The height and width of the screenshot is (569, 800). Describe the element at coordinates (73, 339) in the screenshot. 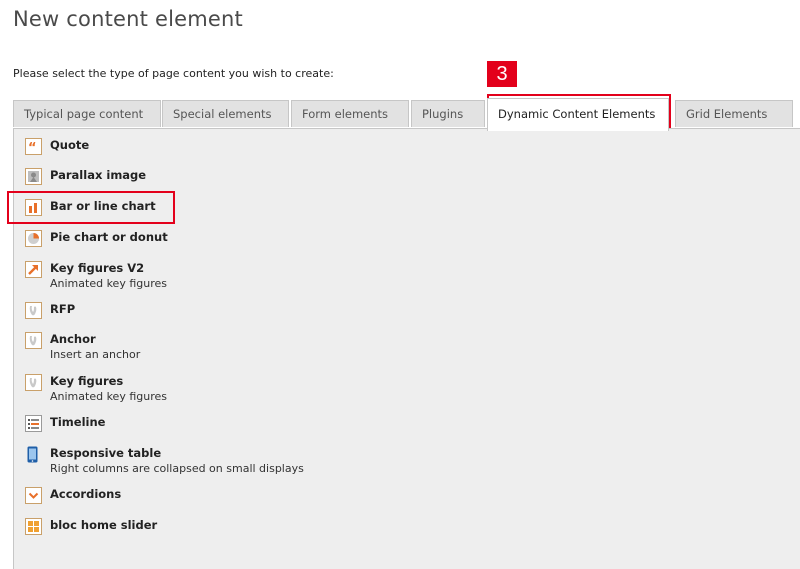

I see `item-title: Anchor` at that location.